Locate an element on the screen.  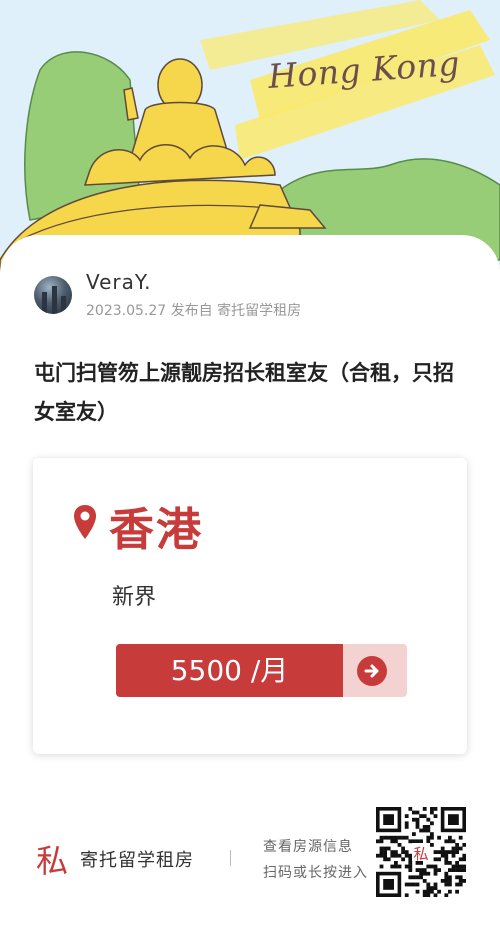
brand-logo: 私 is located at coordinates (54, 862).